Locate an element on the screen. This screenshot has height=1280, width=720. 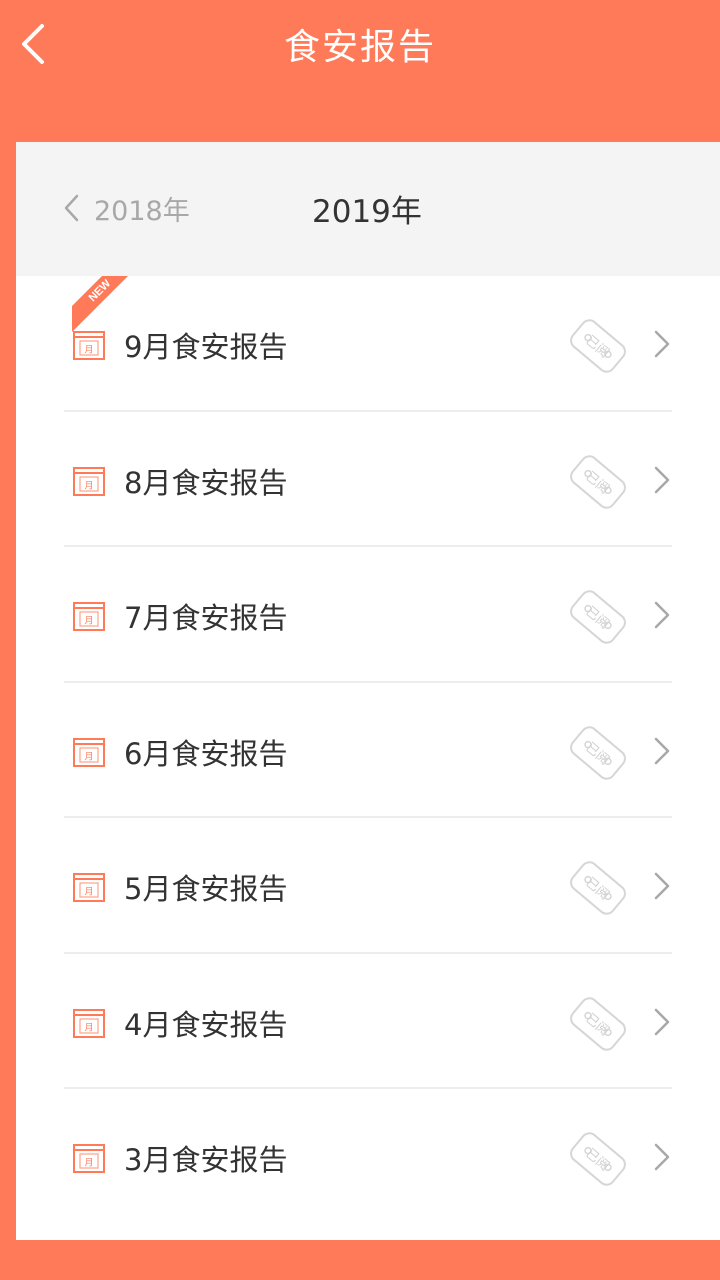
report-row: 月 7月食安报告 已阅 is located at coordinates (368, 615).